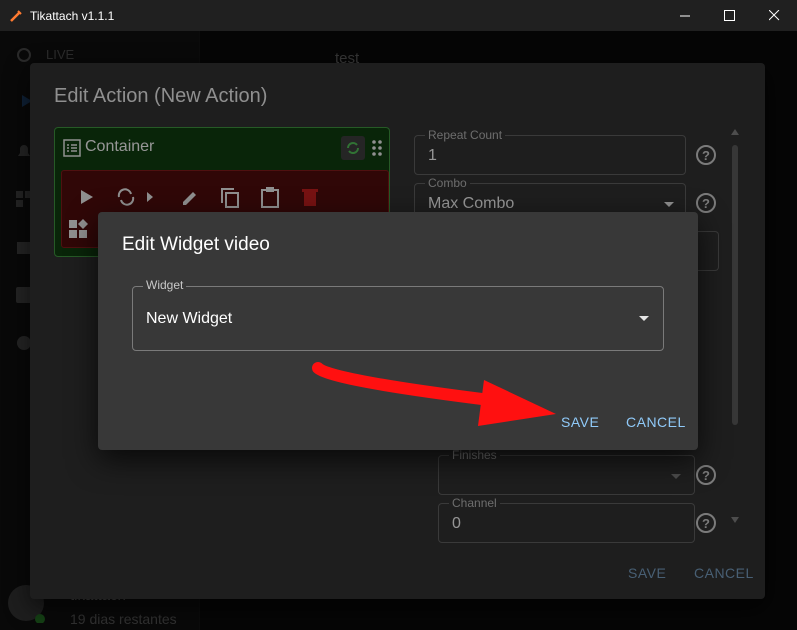 The height and width of the screenshot is (630, 797). What do you see at coordinates (189, 318) in the screenshot?
I see `widget-select-value: New Widget` at bounding box center [189, 318].